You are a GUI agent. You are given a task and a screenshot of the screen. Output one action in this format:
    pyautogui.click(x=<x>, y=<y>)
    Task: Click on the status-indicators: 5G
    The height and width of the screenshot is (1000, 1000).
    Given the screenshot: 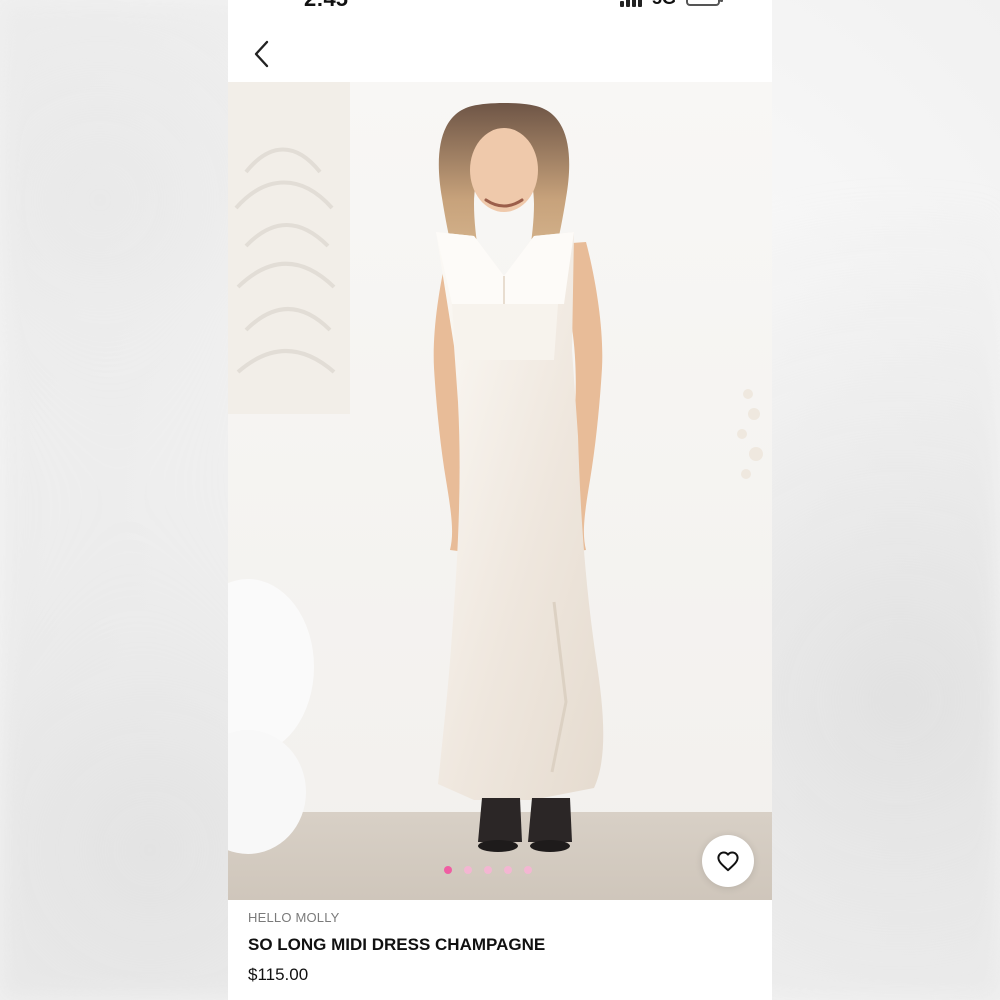 What is the action you would take?
    pyautogui.click(x=671, y=4)
    